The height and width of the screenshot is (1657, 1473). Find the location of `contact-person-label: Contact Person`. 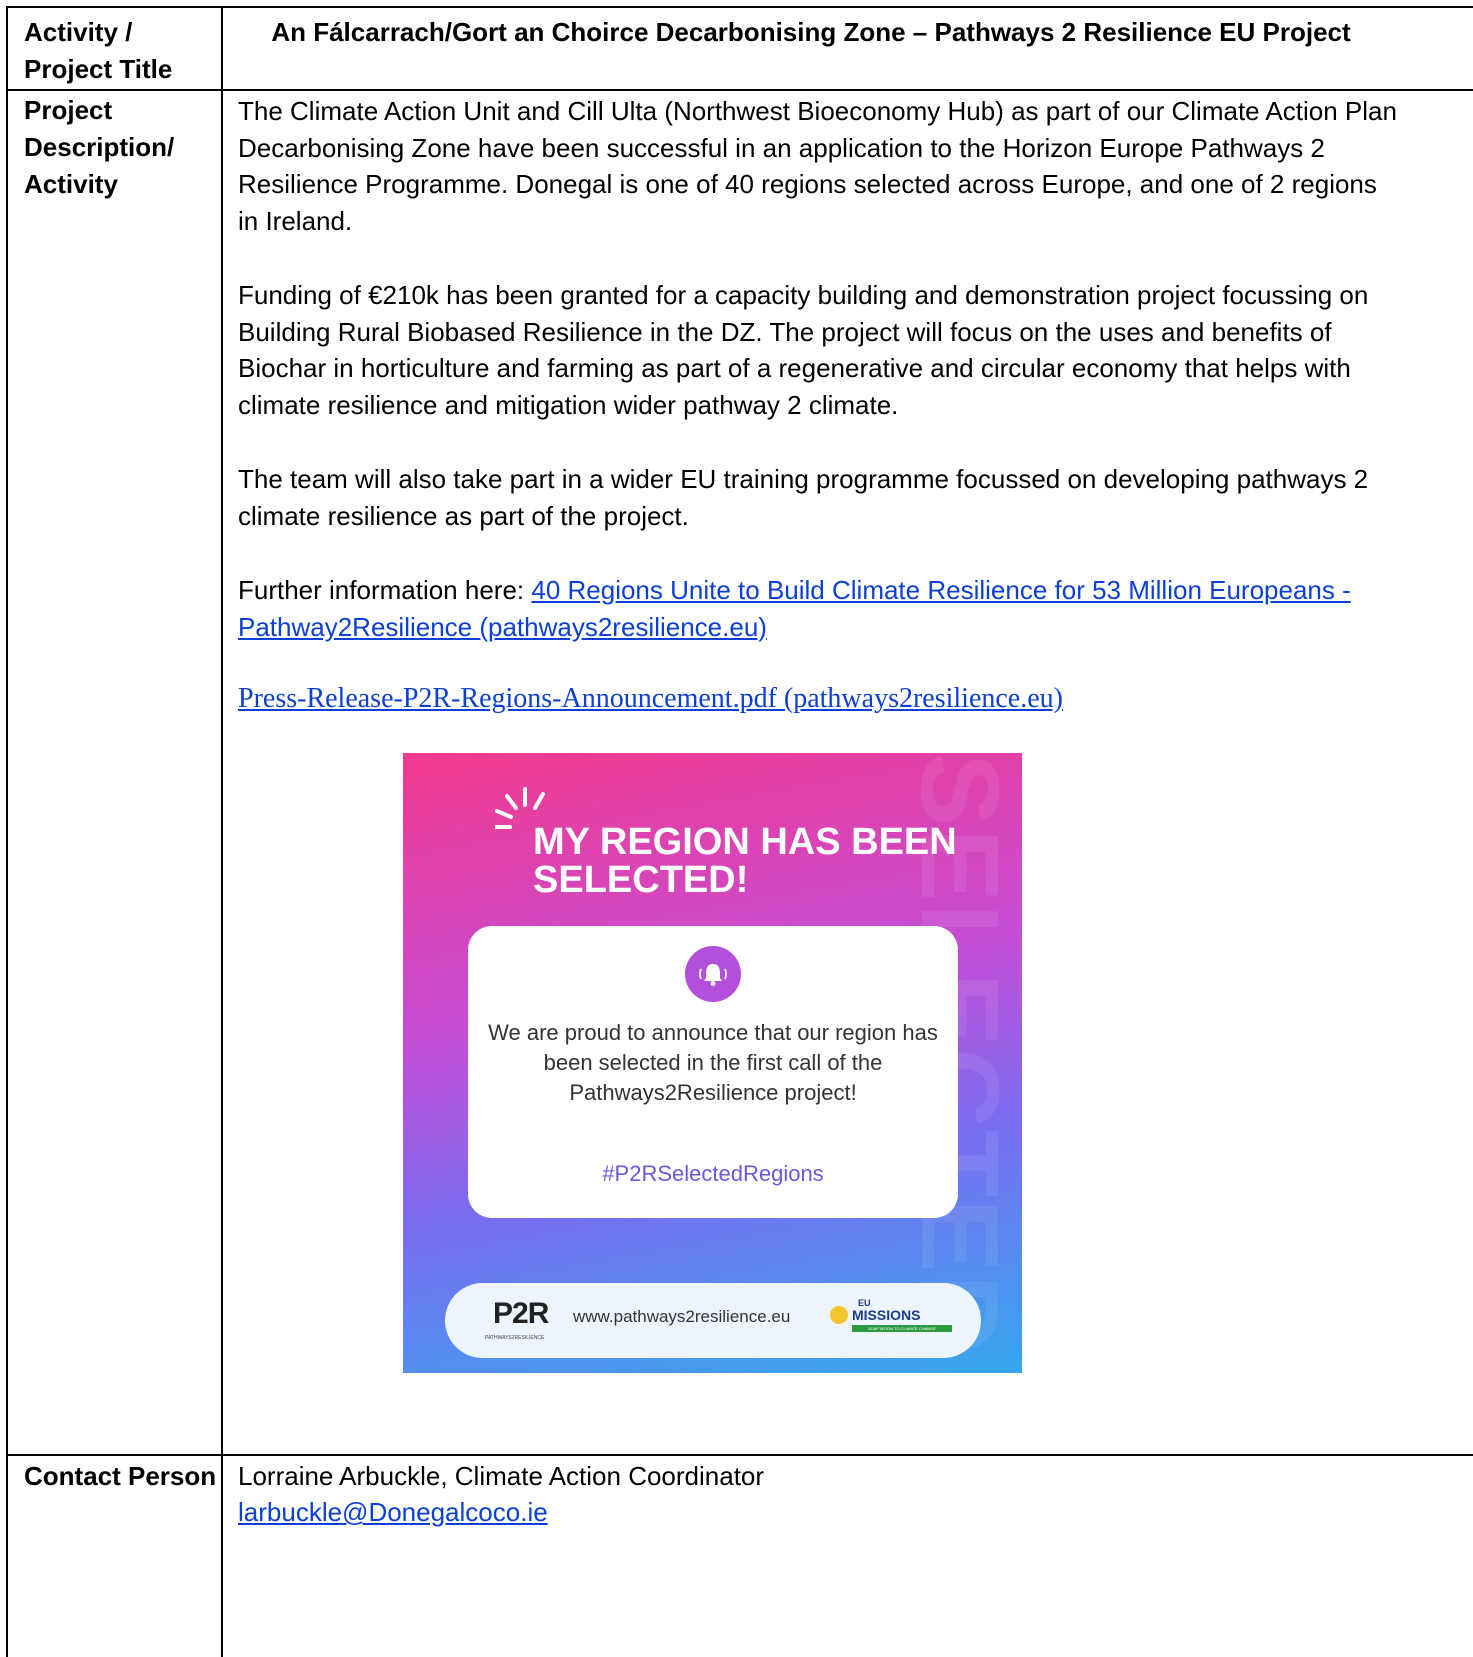

contact-person-label: Contact Person is located at coordinates (120, 1476).